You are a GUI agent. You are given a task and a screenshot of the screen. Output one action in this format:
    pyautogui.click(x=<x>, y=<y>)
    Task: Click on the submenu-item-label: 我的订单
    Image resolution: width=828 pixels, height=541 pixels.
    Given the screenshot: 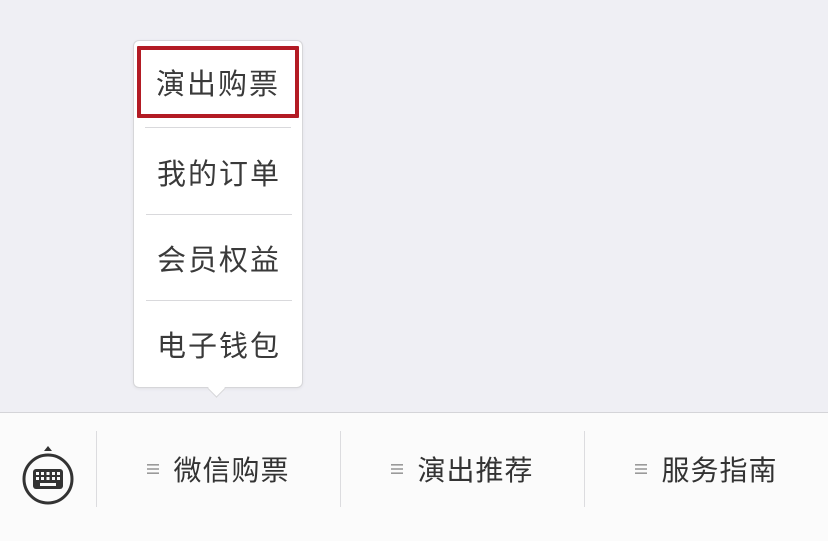 What is the action you would take?
    pyautogui.click(x=218, y=173)
    